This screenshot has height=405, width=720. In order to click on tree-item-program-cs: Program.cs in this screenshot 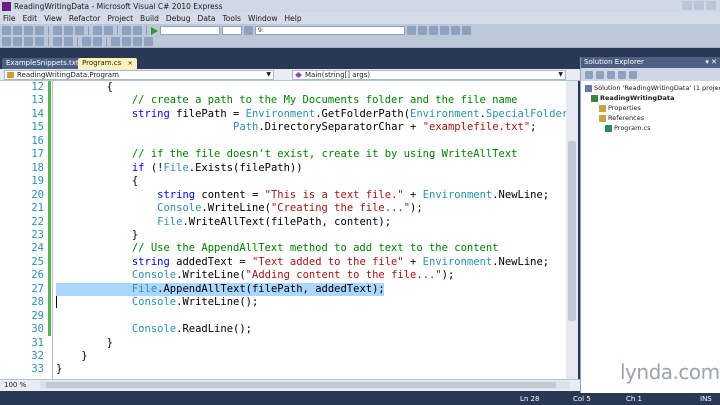, I will do `click(627, 128)`.